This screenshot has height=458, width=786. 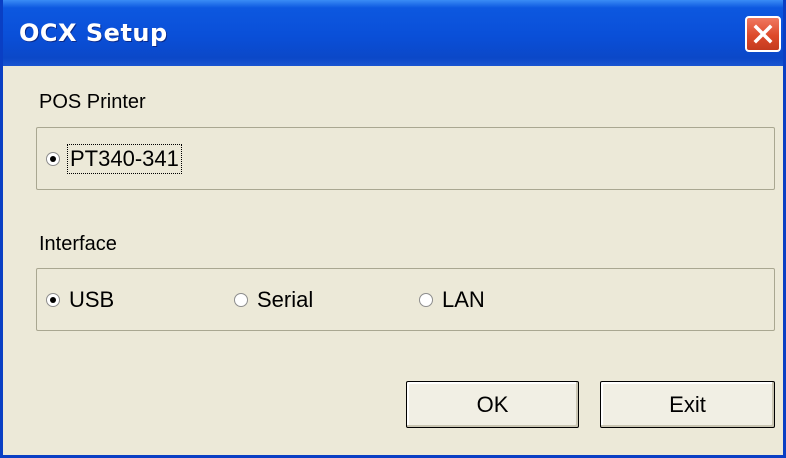 I want to click on radio-usb: USB, so click(x=80, y=300).